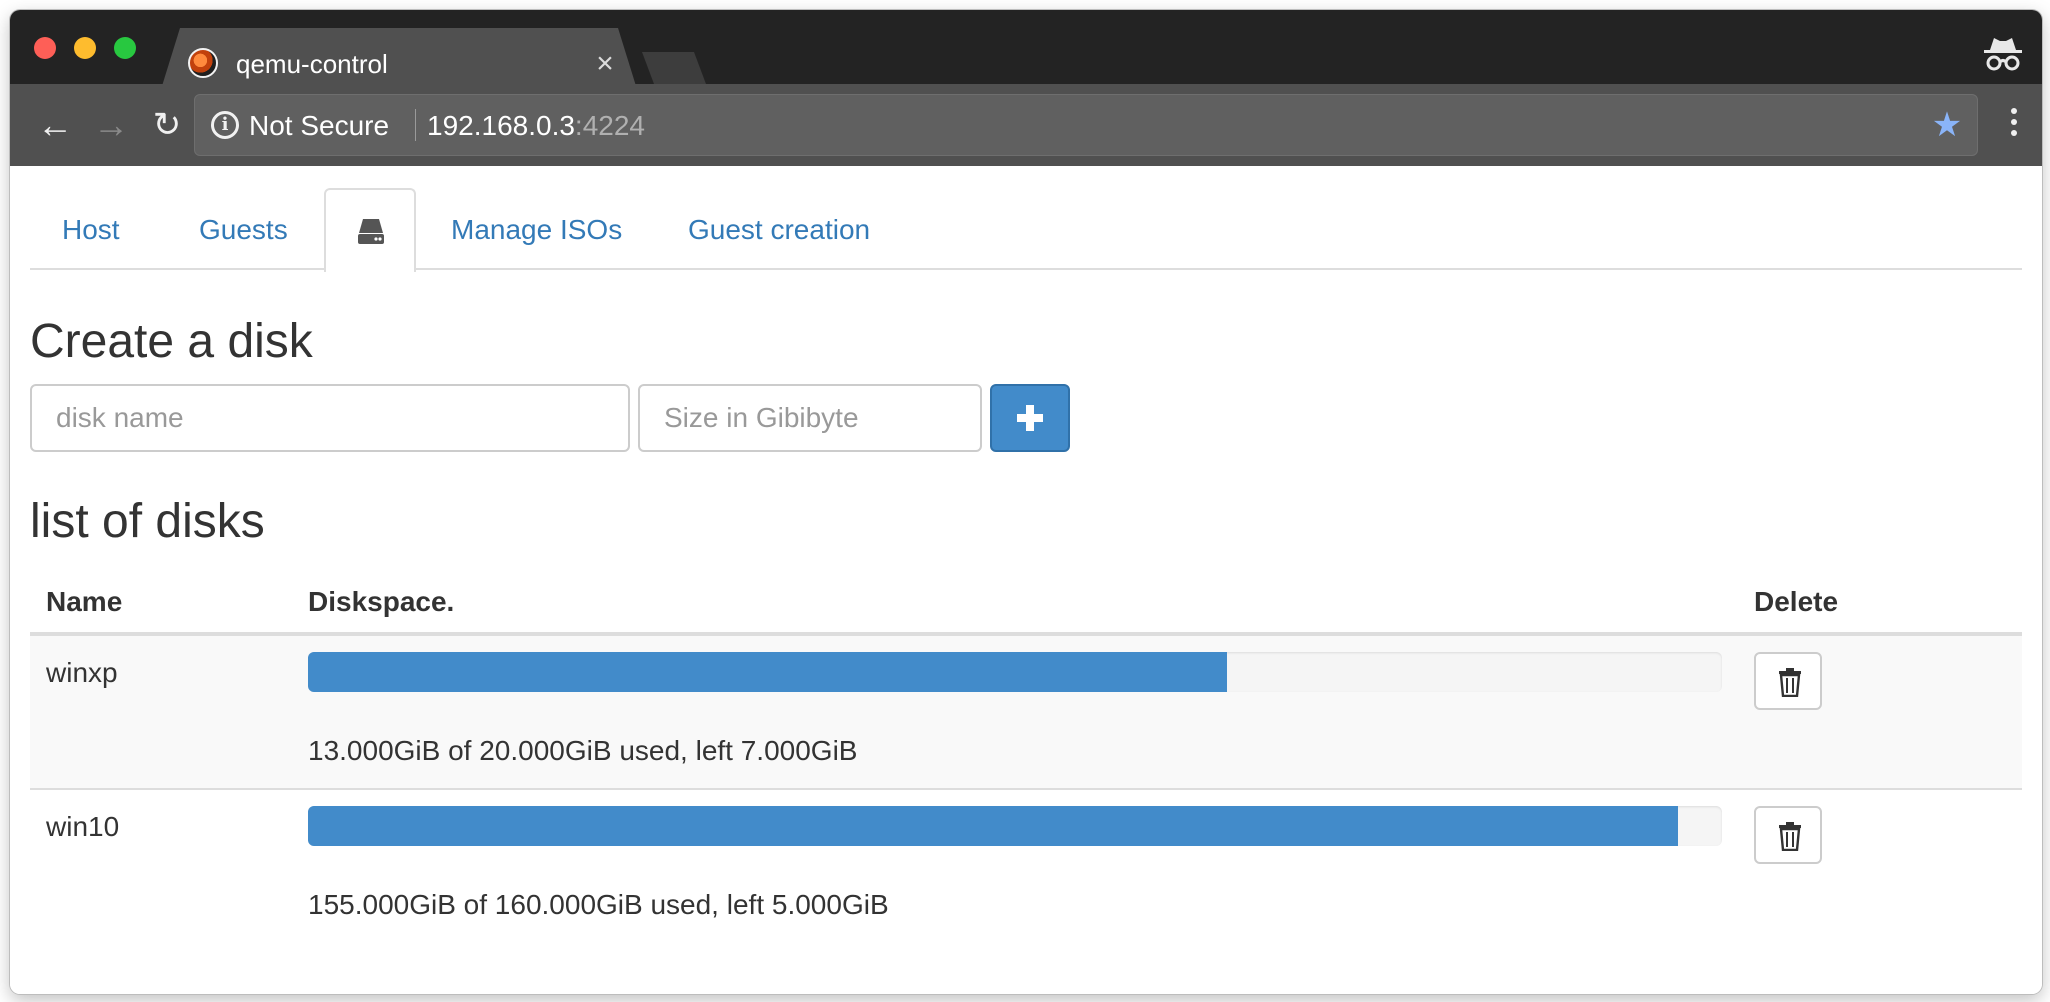 This screenshot has width=2050, height=1002. I want to click on address-divider, so click(415, 125).